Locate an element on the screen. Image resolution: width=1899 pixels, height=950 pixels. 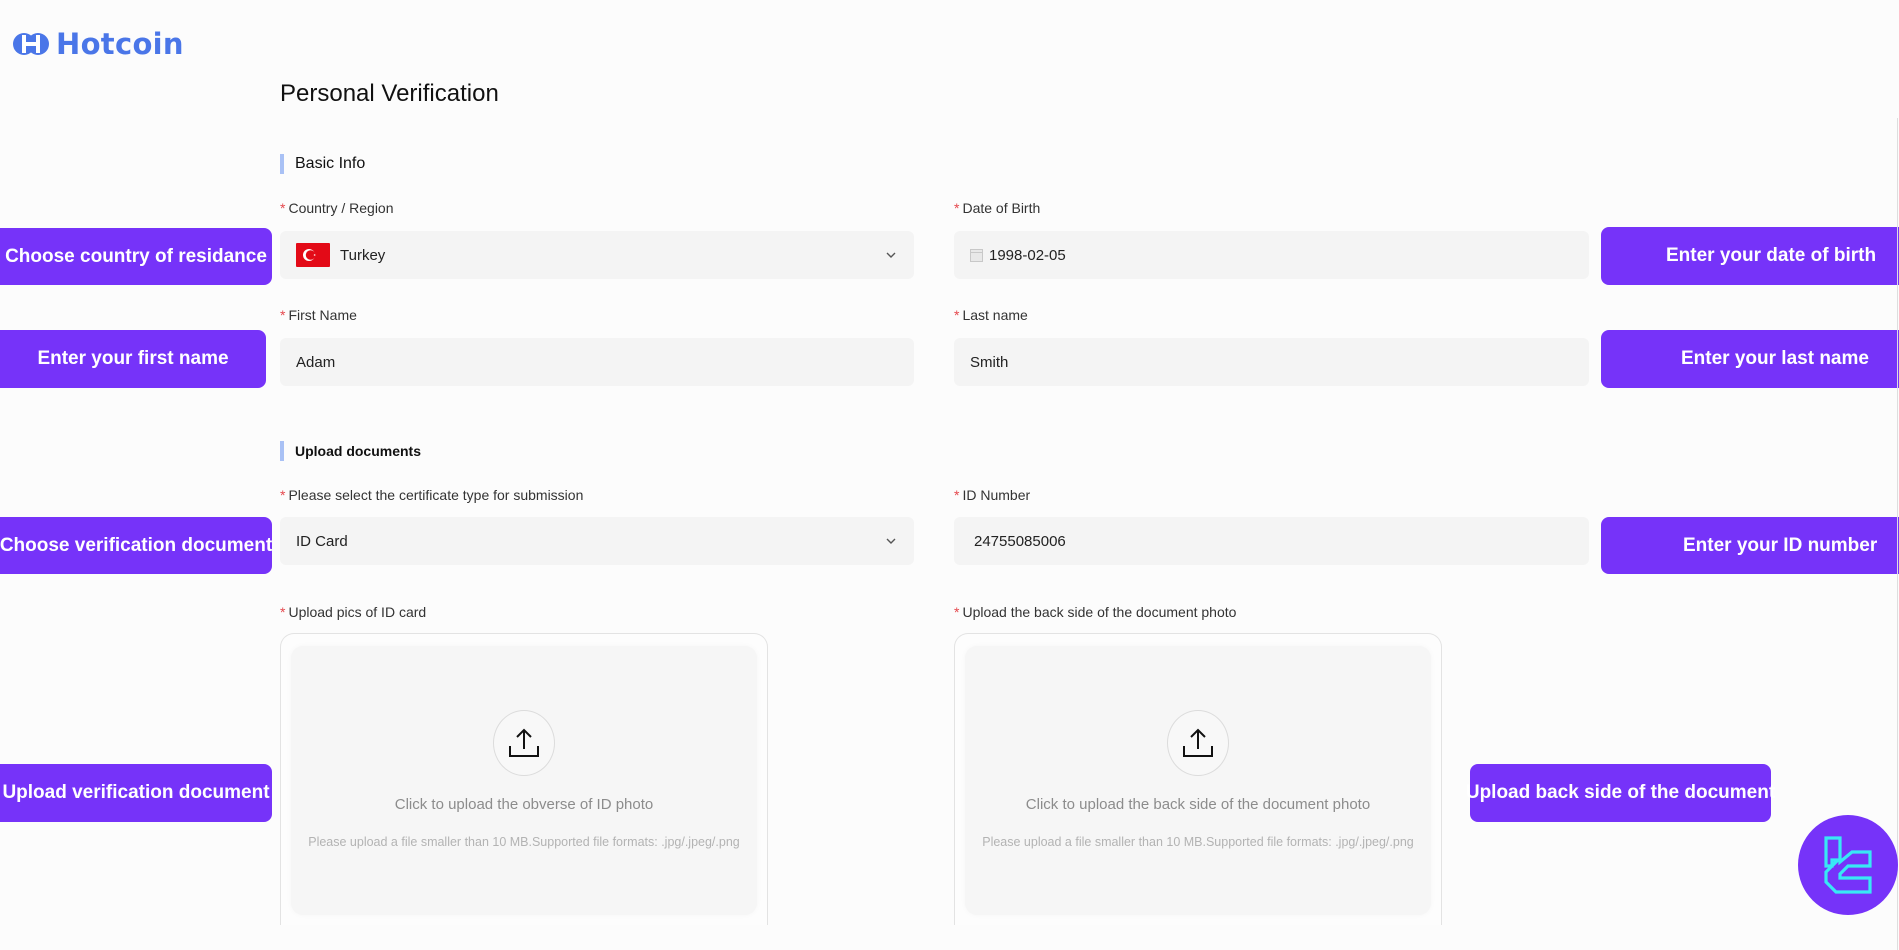
certificate-type-select: ID Card is located at coordinates (597, 541).